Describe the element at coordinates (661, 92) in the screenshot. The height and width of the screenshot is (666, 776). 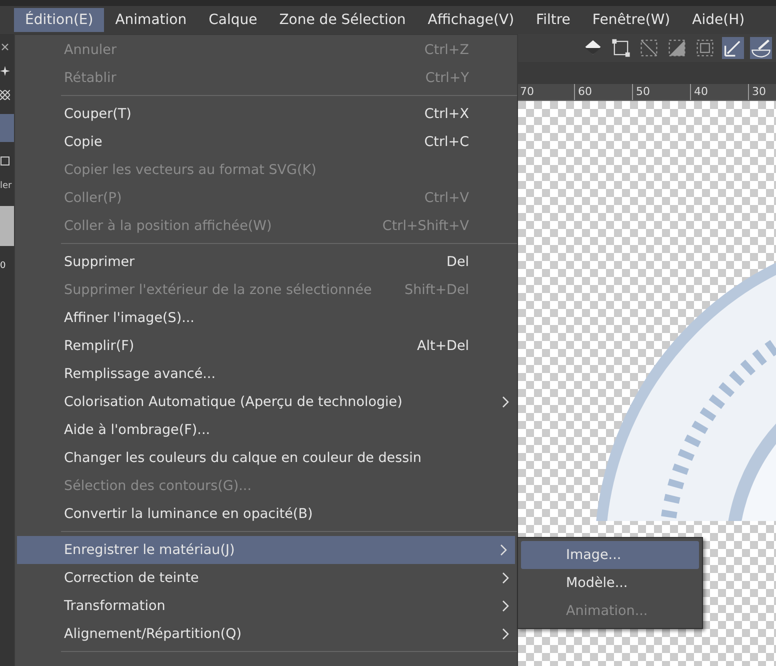
I see `ruler-label: 50` at that location.